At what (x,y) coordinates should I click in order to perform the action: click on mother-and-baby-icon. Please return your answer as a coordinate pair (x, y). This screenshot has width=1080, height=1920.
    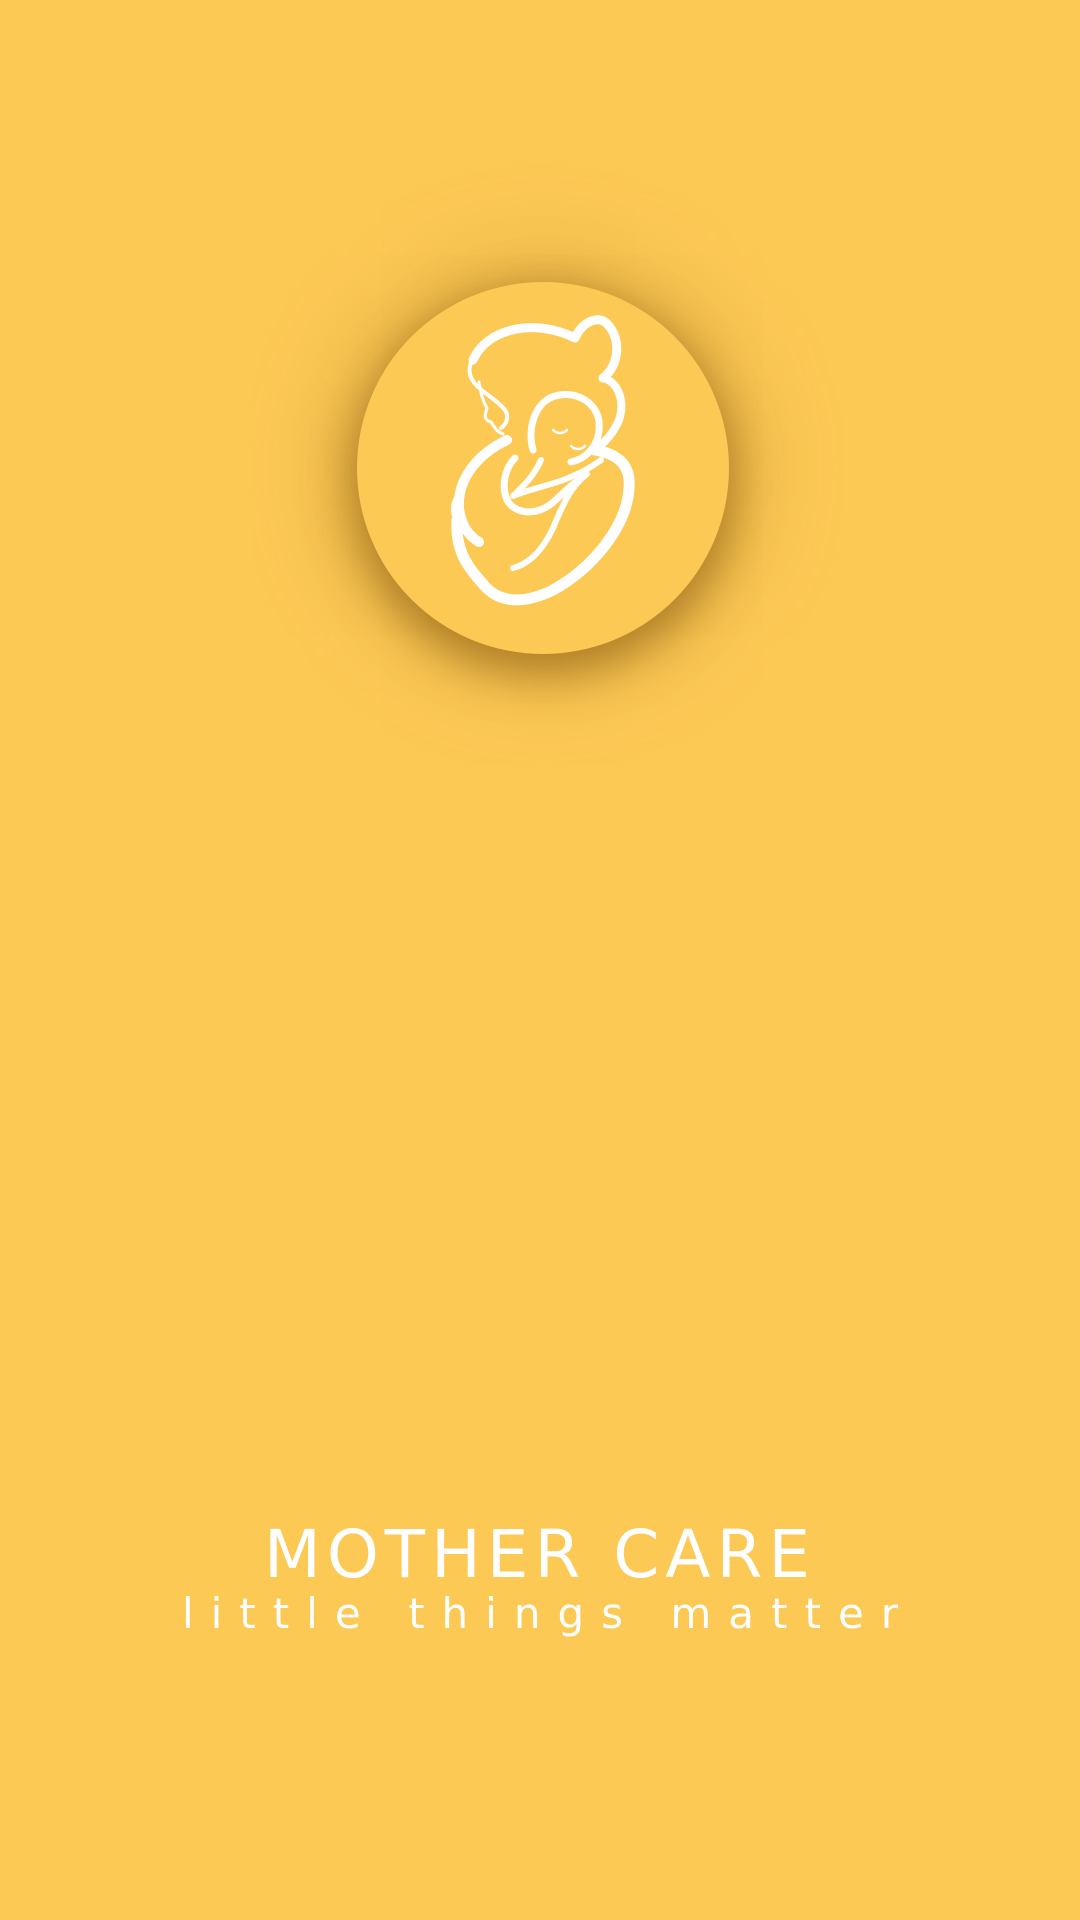
    Looking at the image, I should click on (543, 460).